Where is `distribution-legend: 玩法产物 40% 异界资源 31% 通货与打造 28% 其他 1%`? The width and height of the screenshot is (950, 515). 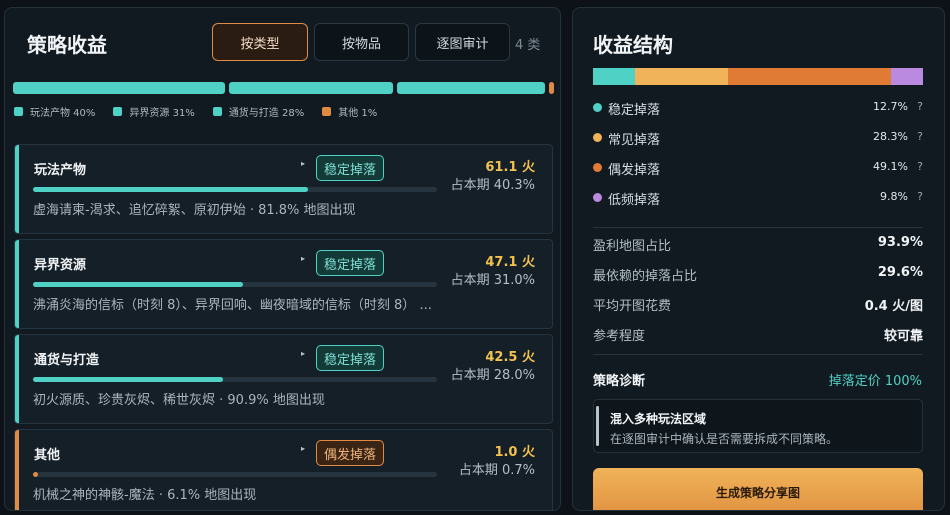
distribution-legend: 玩法产物 40% 异界资源 31% 通货与打造 28% 其他 1% is located at coordinates (195, 111).